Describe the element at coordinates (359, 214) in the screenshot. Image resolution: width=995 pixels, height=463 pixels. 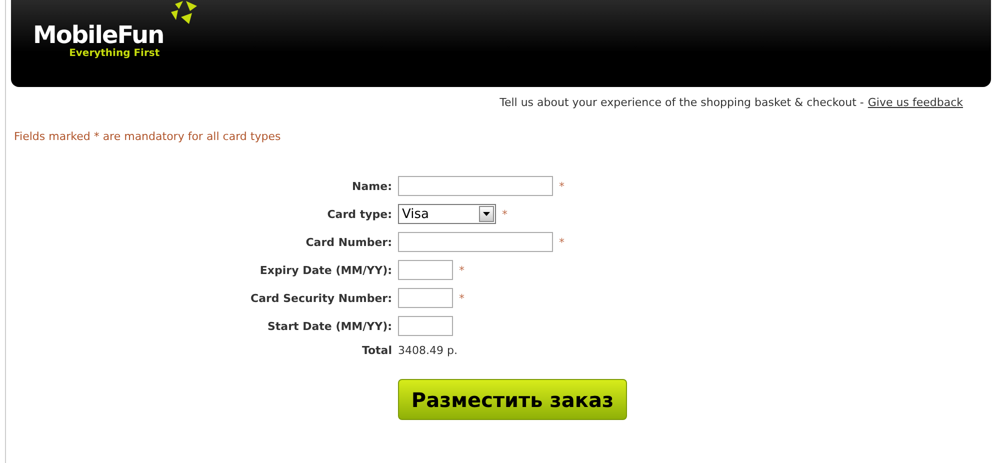
I see `field-label: Card type:` at that location.